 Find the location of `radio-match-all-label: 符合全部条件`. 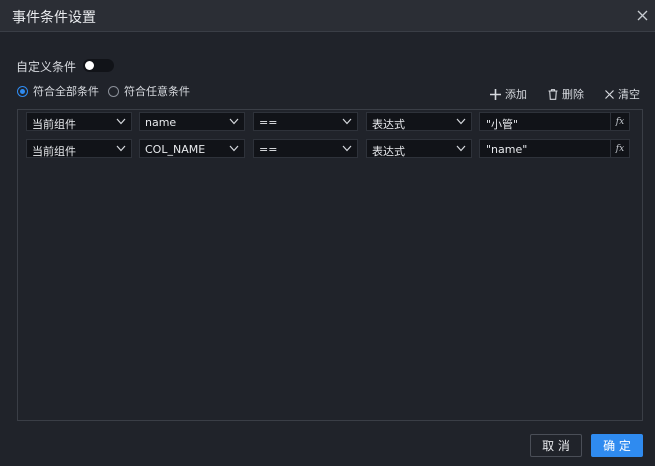

radio-match-all-label: 符合全部条件 is located at coordinates (66, 91).